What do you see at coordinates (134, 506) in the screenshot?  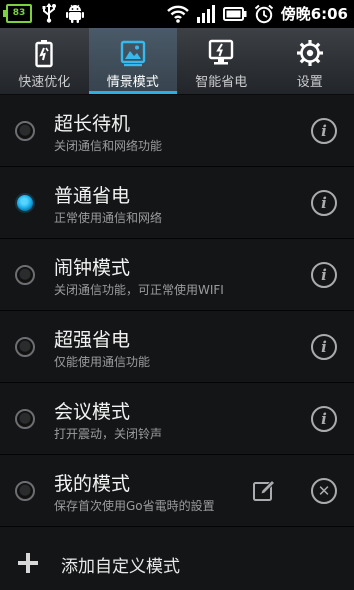 I see `mode-subtitle: 保存首次使用Go省電時的設置` at bounding box center [134, 506].